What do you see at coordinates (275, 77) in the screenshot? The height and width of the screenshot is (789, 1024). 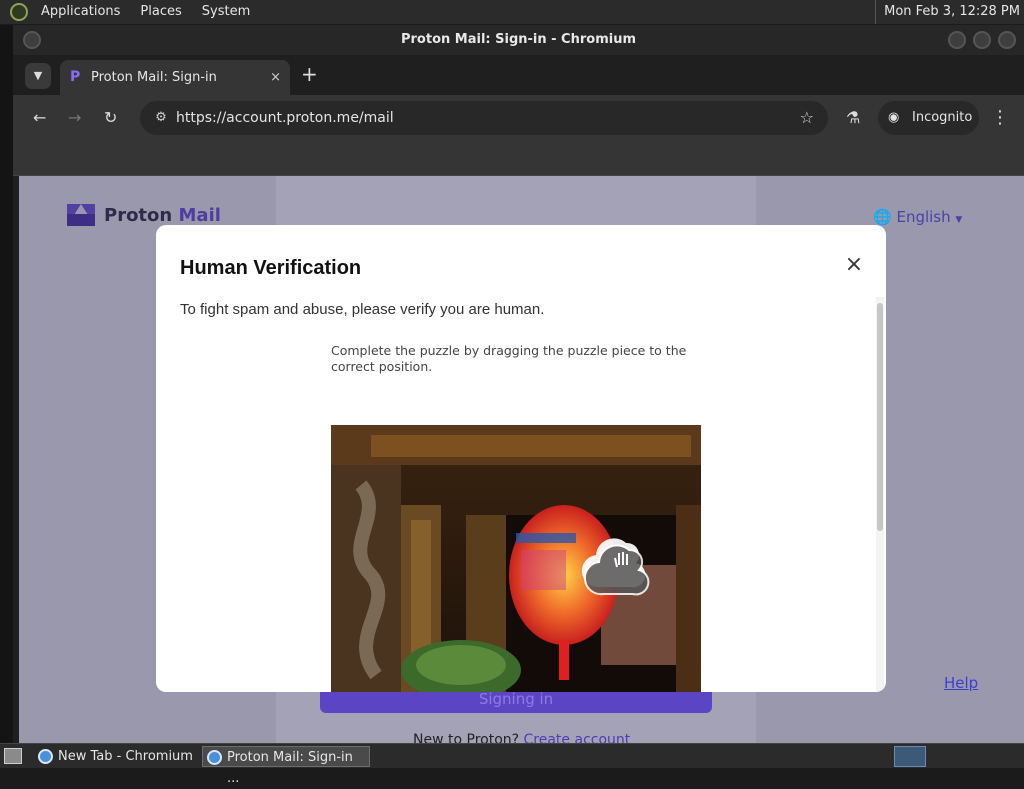 I see `tab-close-icon: ×` at bounding box center [275, 77].